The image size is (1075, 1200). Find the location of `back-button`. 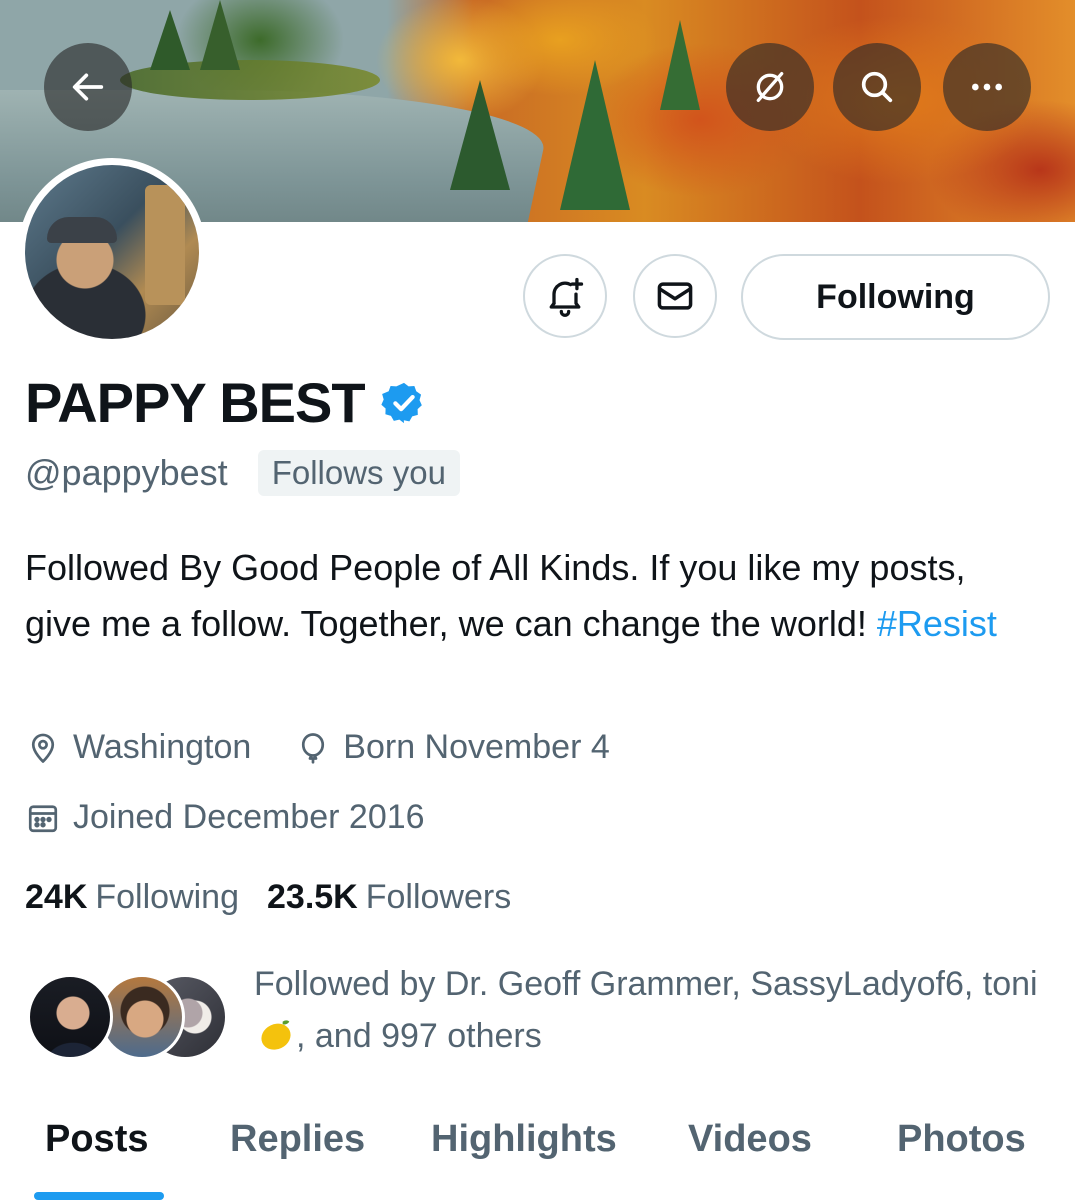

back-button is located at coordinates (88, 87).